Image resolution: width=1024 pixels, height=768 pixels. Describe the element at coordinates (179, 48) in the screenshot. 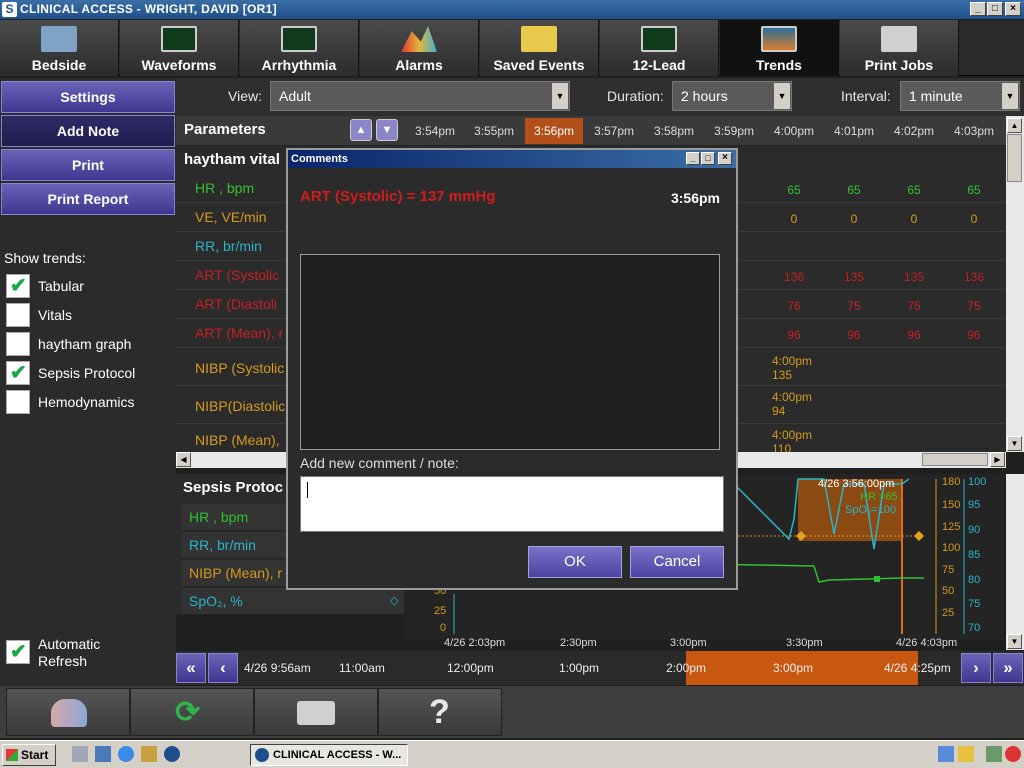

I see `tab-waveforms: Waveforms` at that location.